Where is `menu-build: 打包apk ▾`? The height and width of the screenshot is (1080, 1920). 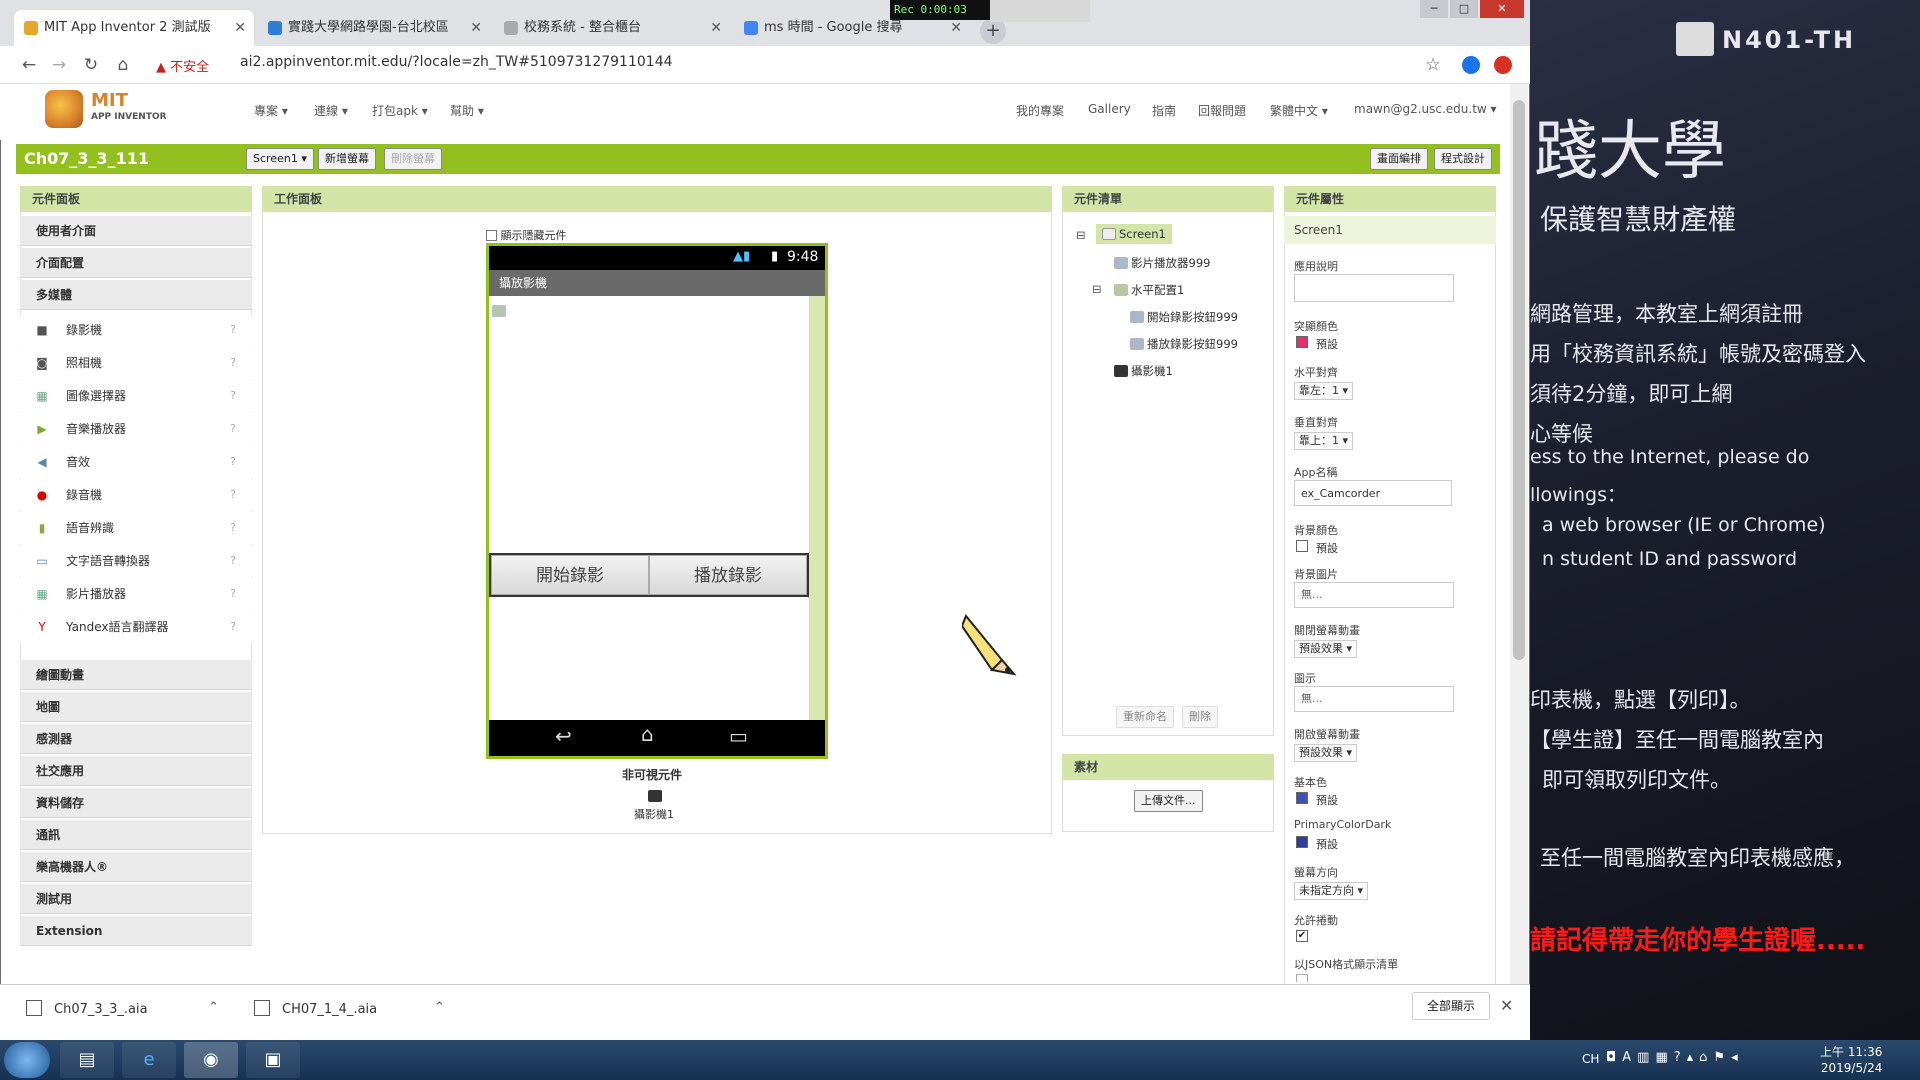 menu-build: 打包apk ▾ is located at coordinates (400, 110).